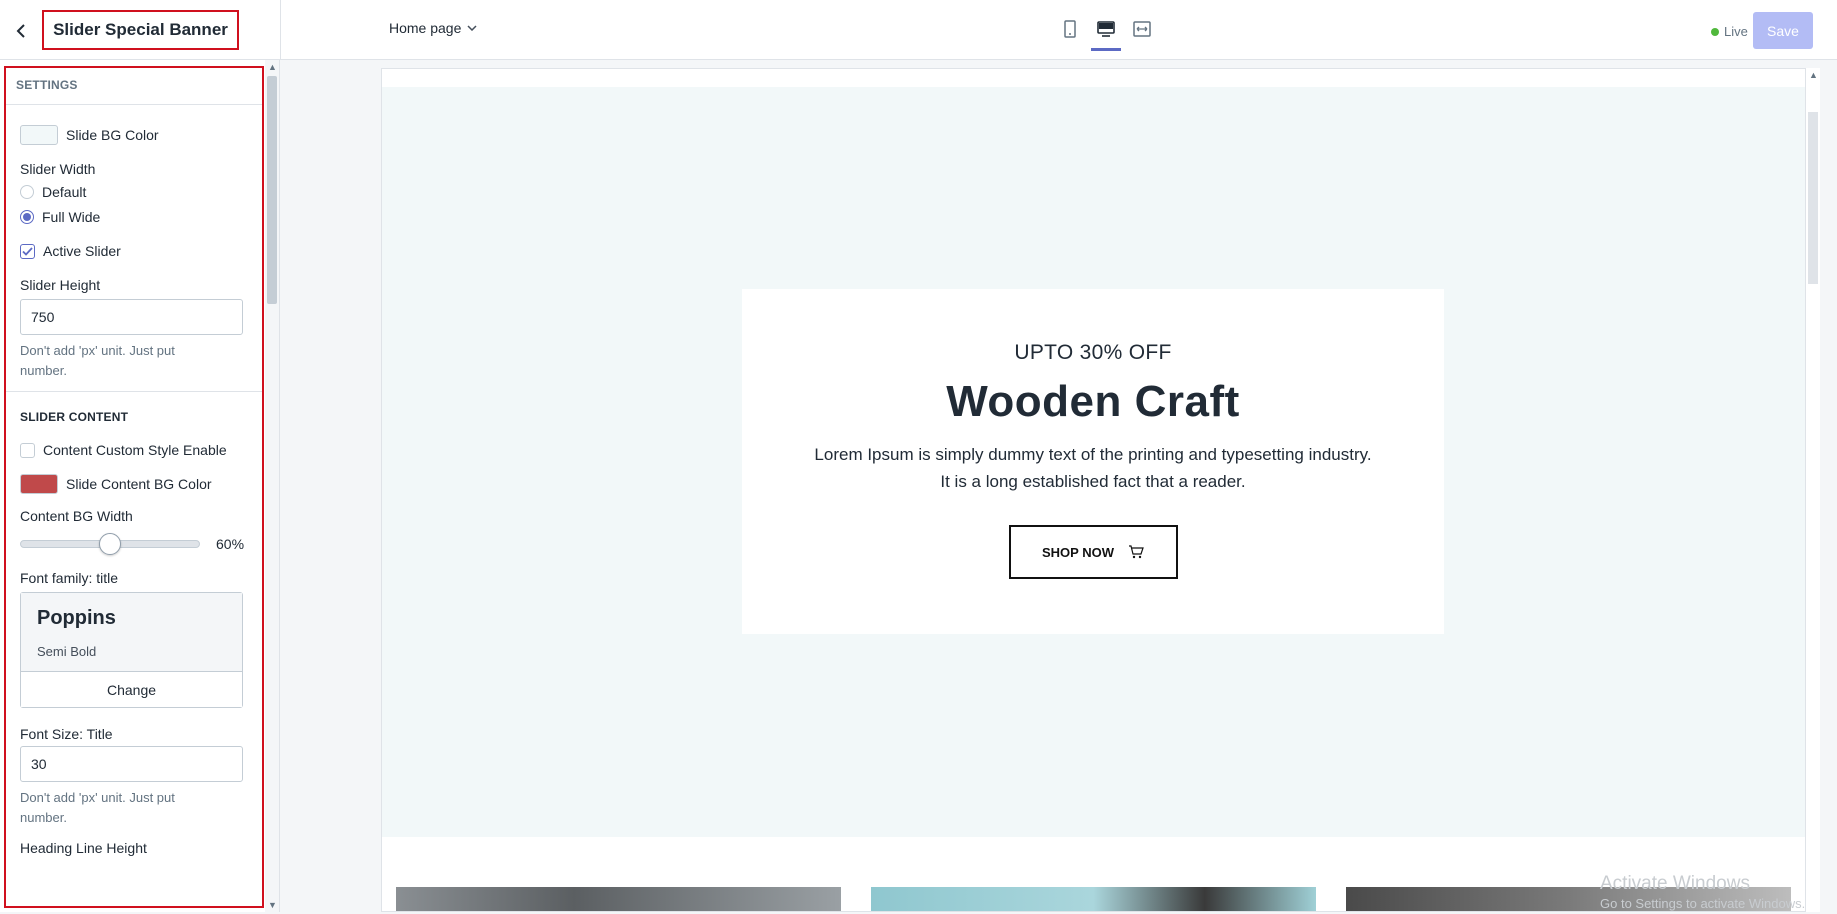 Image resolution: width=1837 pixels, height=914 pixels. Describe the element at coordinates (27, 192) in the screenshot. I see `radio-default` at that location.